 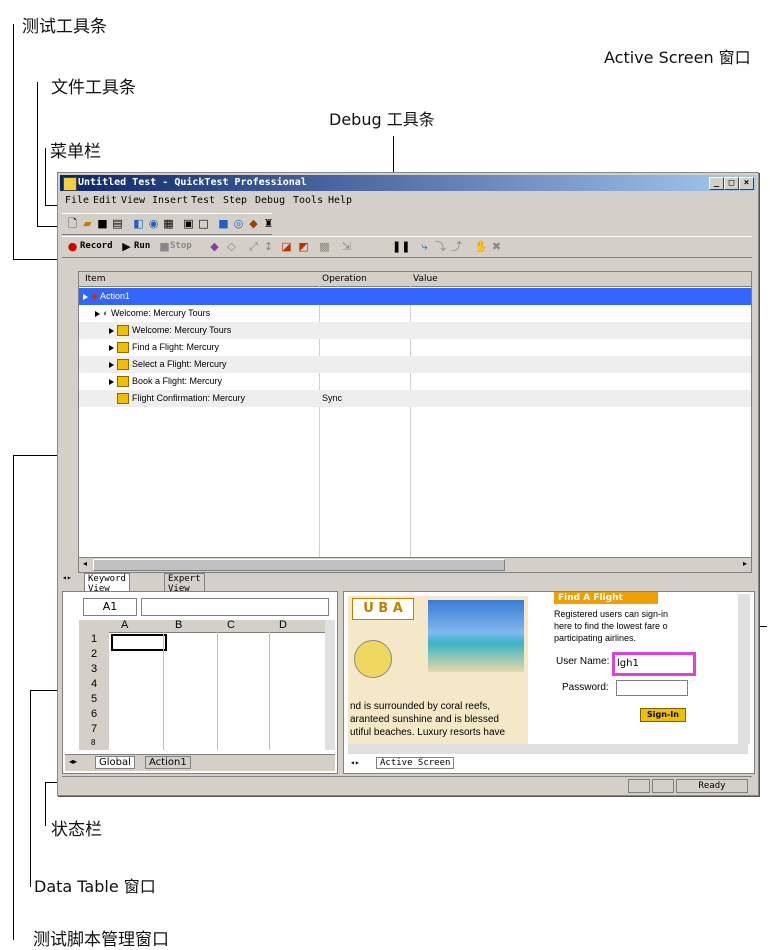 I want to click on menu-test: Test, so click(x=203, y=200).